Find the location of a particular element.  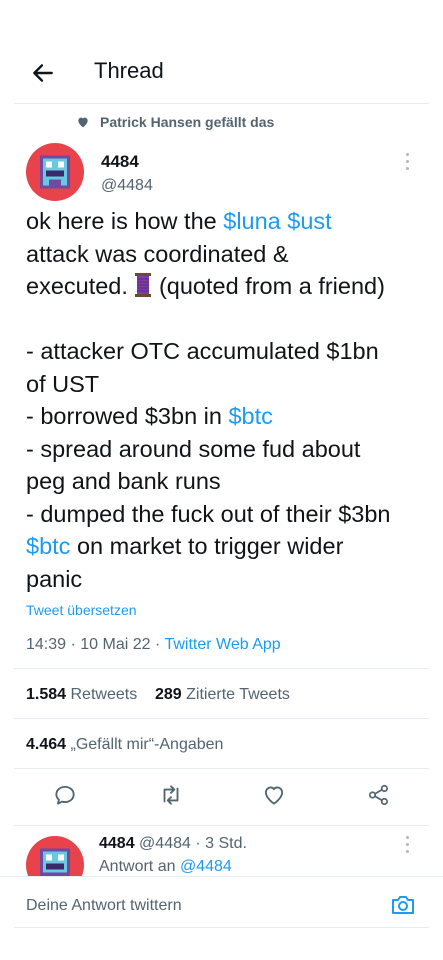

social-context: Patrick Hansen gefällt das is located at coordinates (175, 122).